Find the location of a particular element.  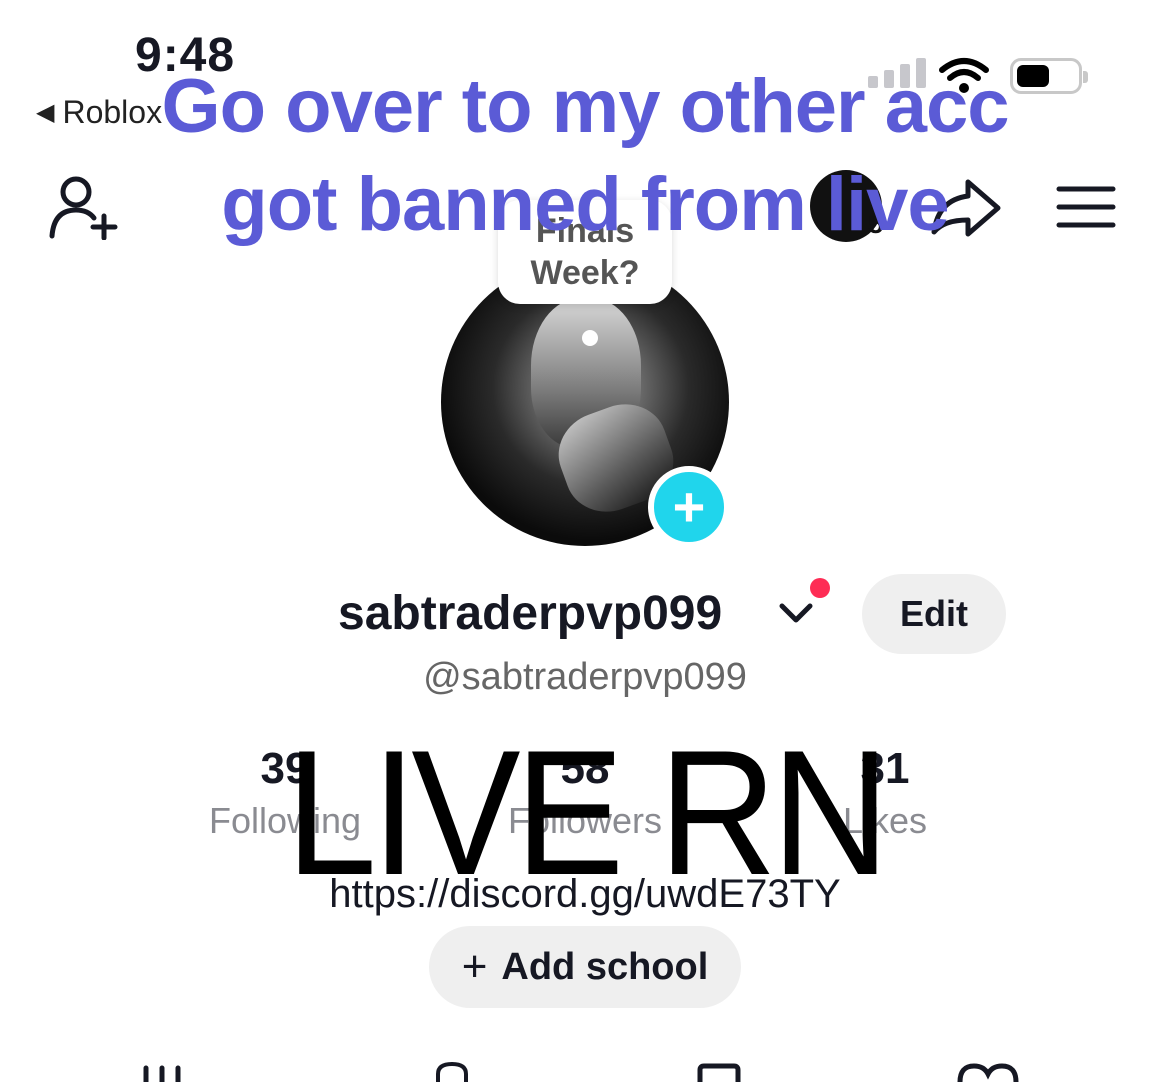

grid-icon is located at coordinates (165, 1072).